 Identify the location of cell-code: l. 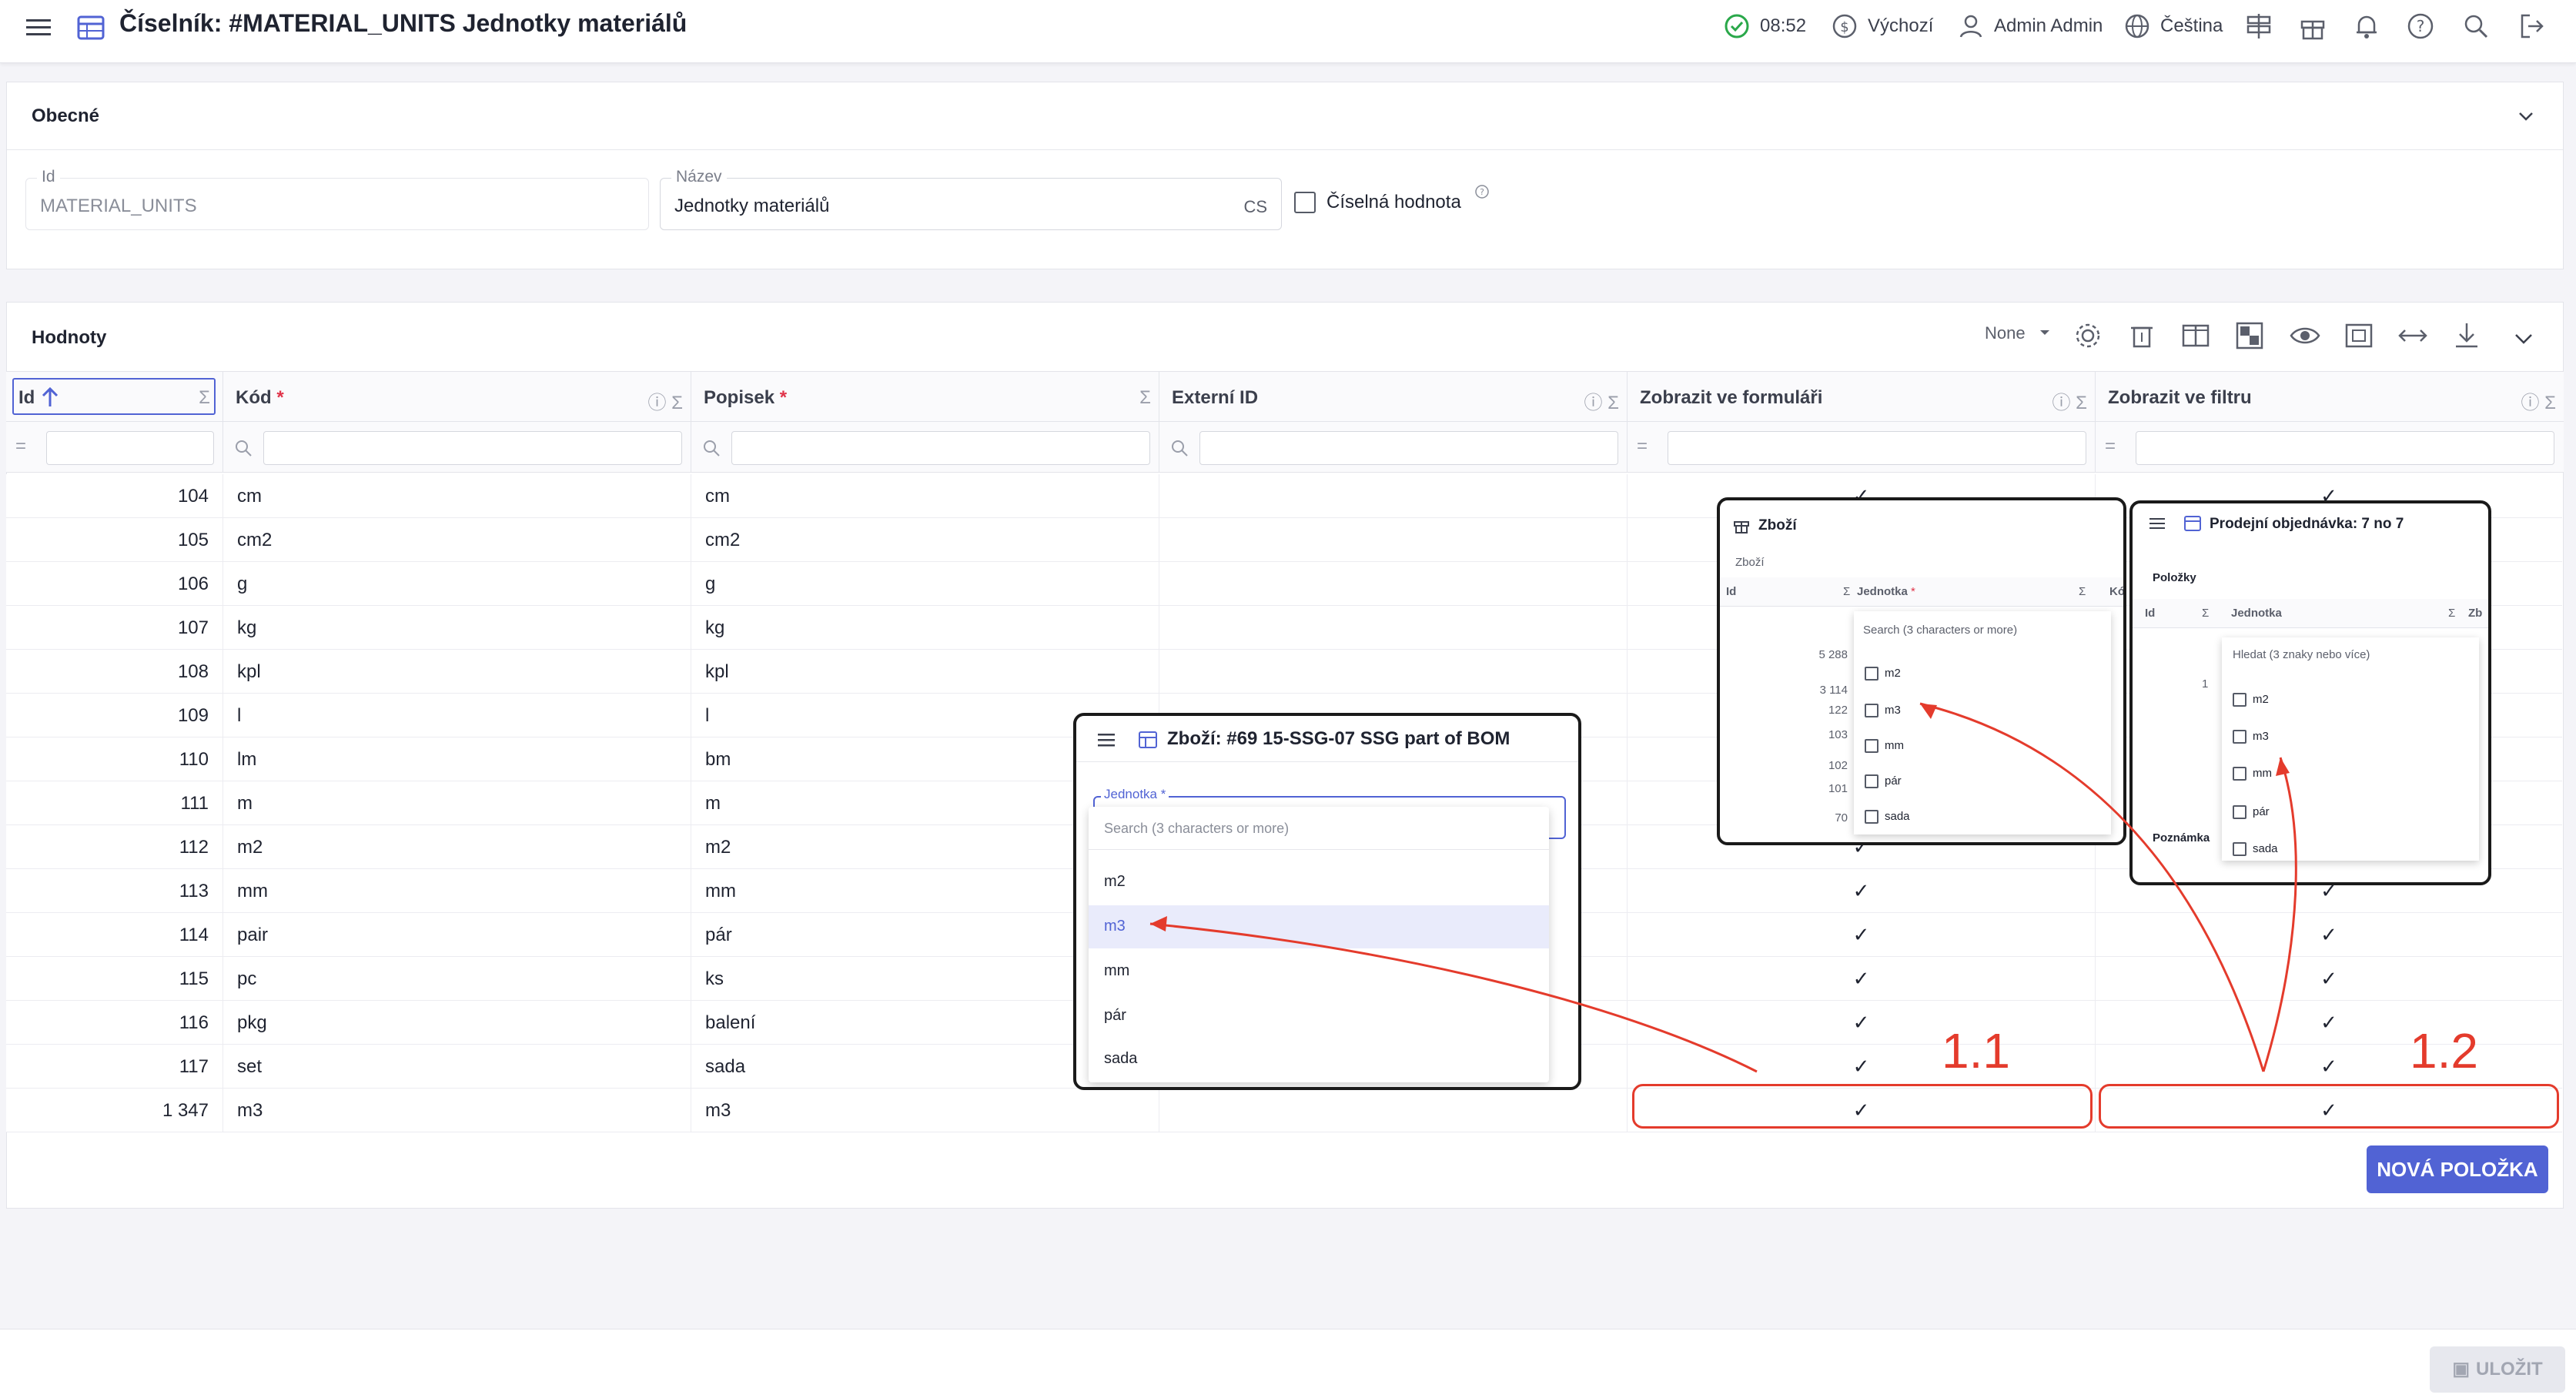
(457, 715).